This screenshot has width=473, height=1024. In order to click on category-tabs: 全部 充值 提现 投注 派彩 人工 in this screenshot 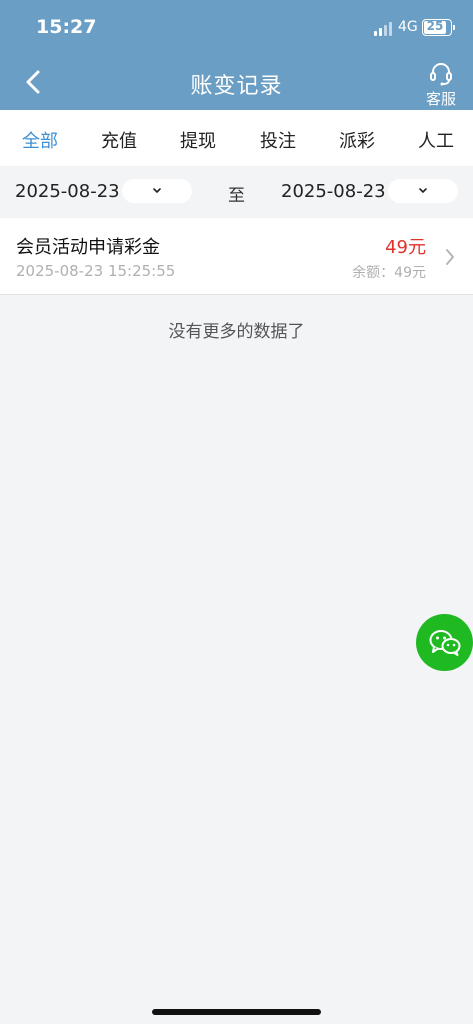, I will do `click(236, 138)`.